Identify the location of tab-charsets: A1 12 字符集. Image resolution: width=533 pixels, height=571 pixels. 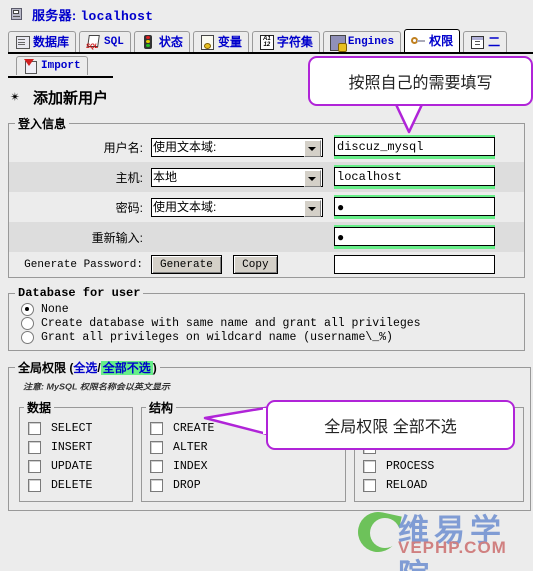
(285, 41).